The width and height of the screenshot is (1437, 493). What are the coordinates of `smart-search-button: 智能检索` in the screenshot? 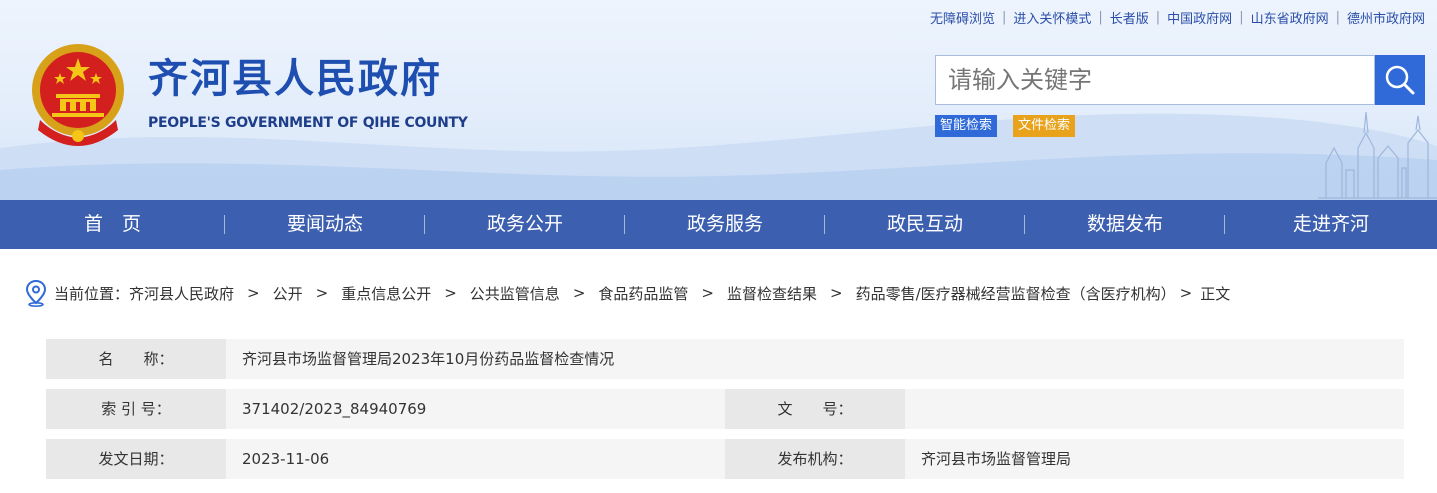 It's located at (966, 126).